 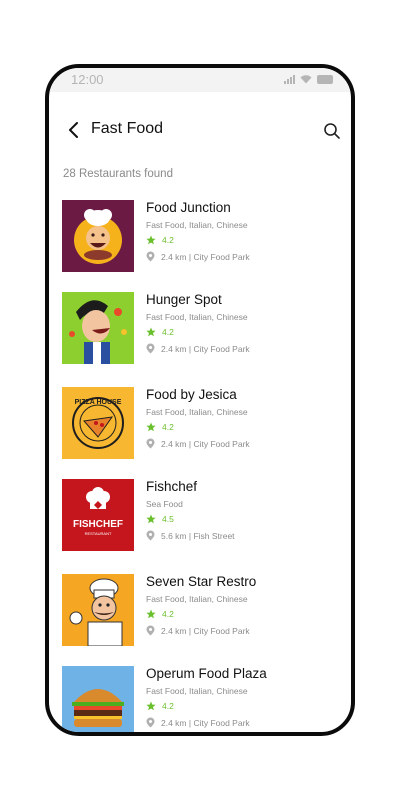 I want to click on logo-text: PIZZA HOUSE, so click(x=98, y=402).